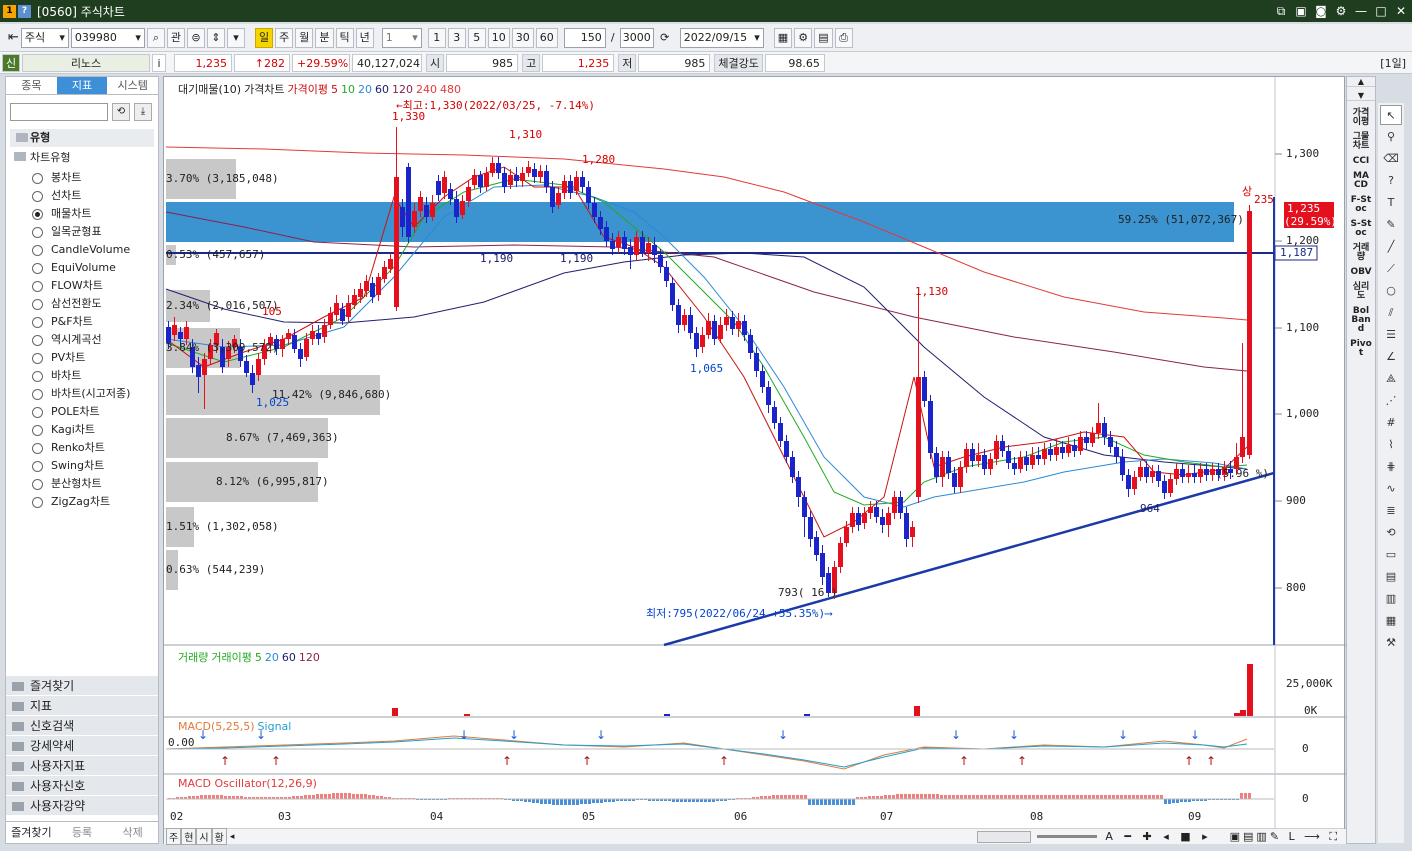  Describe the element at coordinates (1391, 115) in the screenshot. I see `cursor-icon: ↖` at that location.